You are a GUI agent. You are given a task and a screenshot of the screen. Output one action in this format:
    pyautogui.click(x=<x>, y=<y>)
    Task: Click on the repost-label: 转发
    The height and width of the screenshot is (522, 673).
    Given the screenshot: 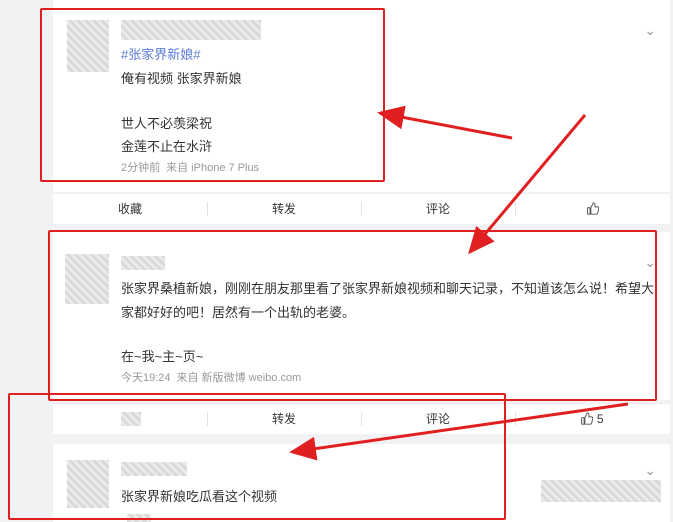 What is the action you would take?
    pyautogui.click(x=283, y=209)
    